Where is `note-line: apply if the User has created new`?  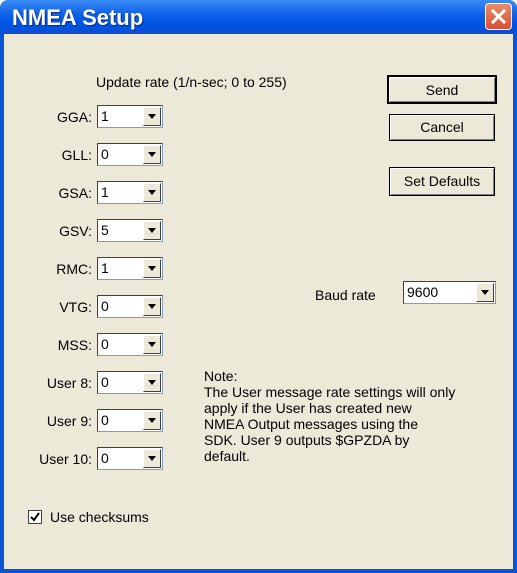
note-line: apply if the User has created new is located at coordinates (308, 408).